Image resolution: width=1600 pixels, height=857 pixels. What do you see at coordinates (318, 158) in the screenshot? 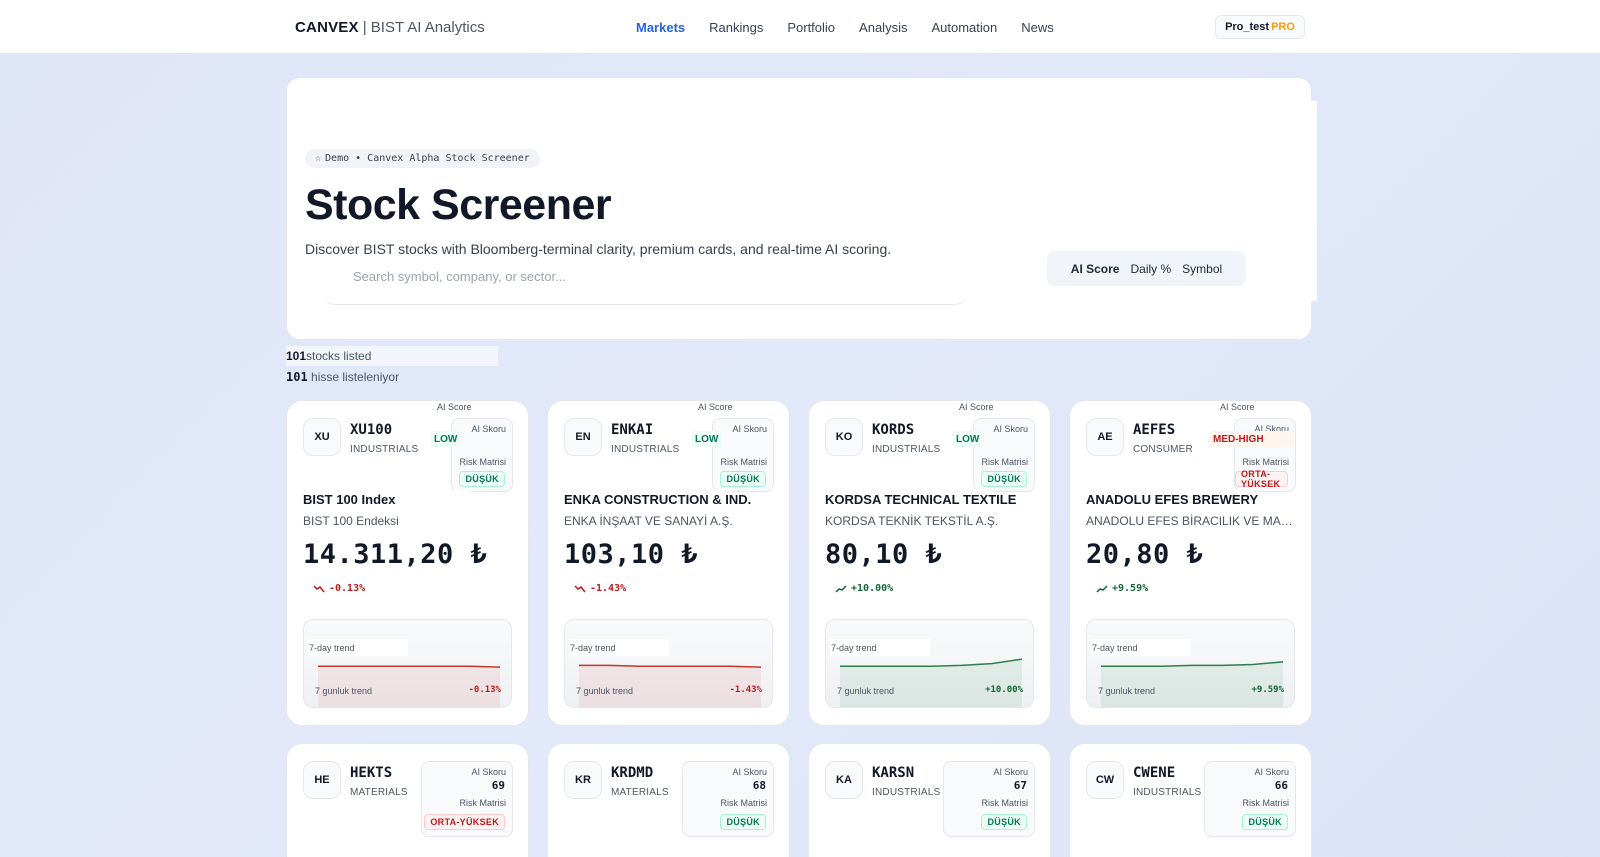
I see `star-icon: ☆` at bounding box center [318, 158].